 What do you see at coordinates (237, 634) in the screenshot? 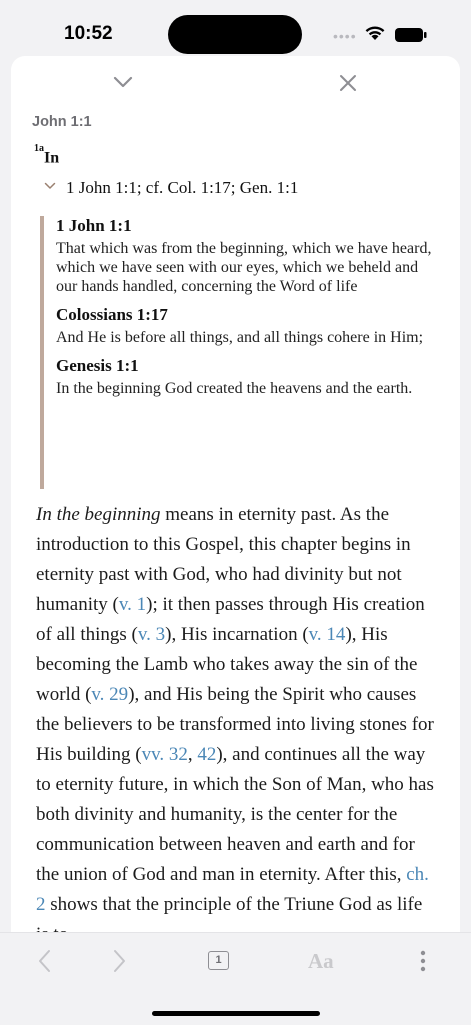
I see `body-text: ), His incarnation (` at bounding box center [237, 634].